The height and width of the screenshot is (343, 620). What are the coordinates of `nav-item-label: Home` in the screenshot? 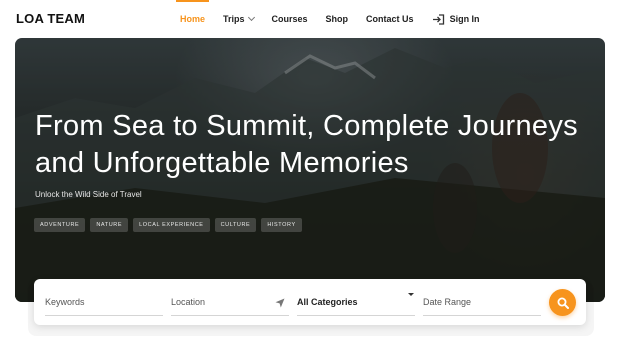 It's located at (193, 19).